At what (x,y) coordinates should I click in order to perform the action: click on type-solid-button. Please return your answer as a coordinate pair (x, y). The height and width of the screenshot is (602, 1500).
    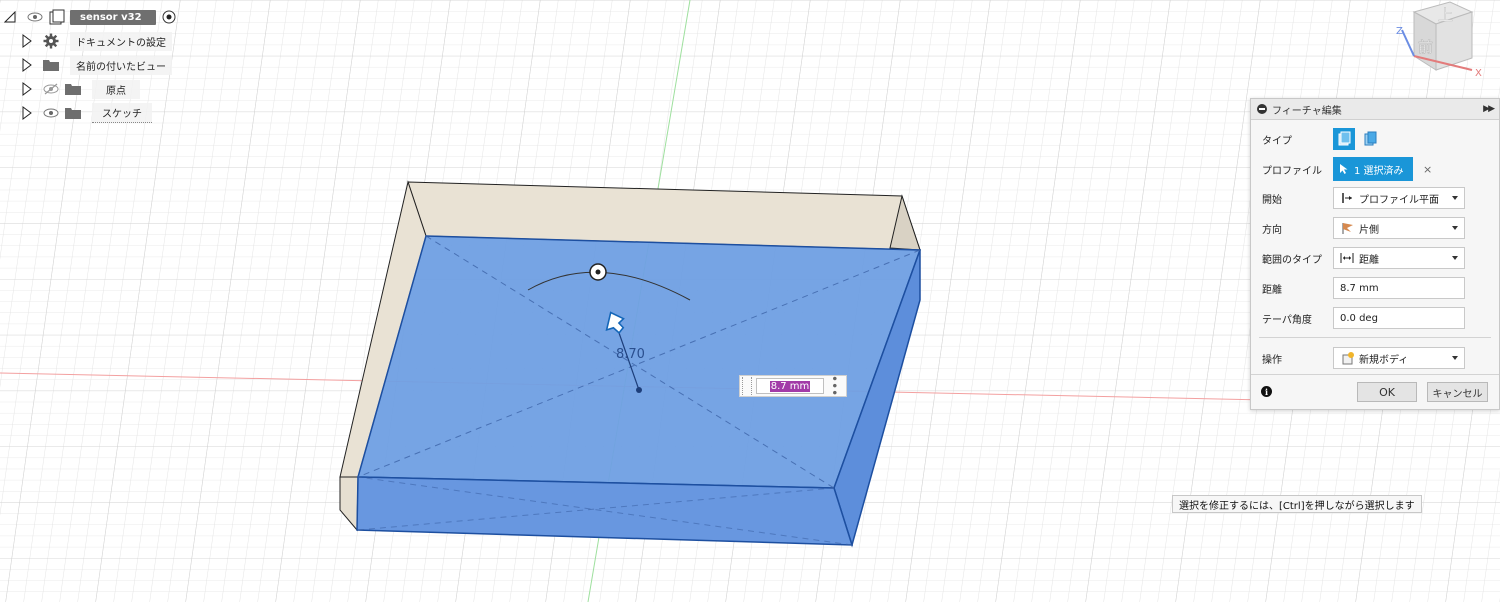
    Looking at the image, I should click on (1344, 139).